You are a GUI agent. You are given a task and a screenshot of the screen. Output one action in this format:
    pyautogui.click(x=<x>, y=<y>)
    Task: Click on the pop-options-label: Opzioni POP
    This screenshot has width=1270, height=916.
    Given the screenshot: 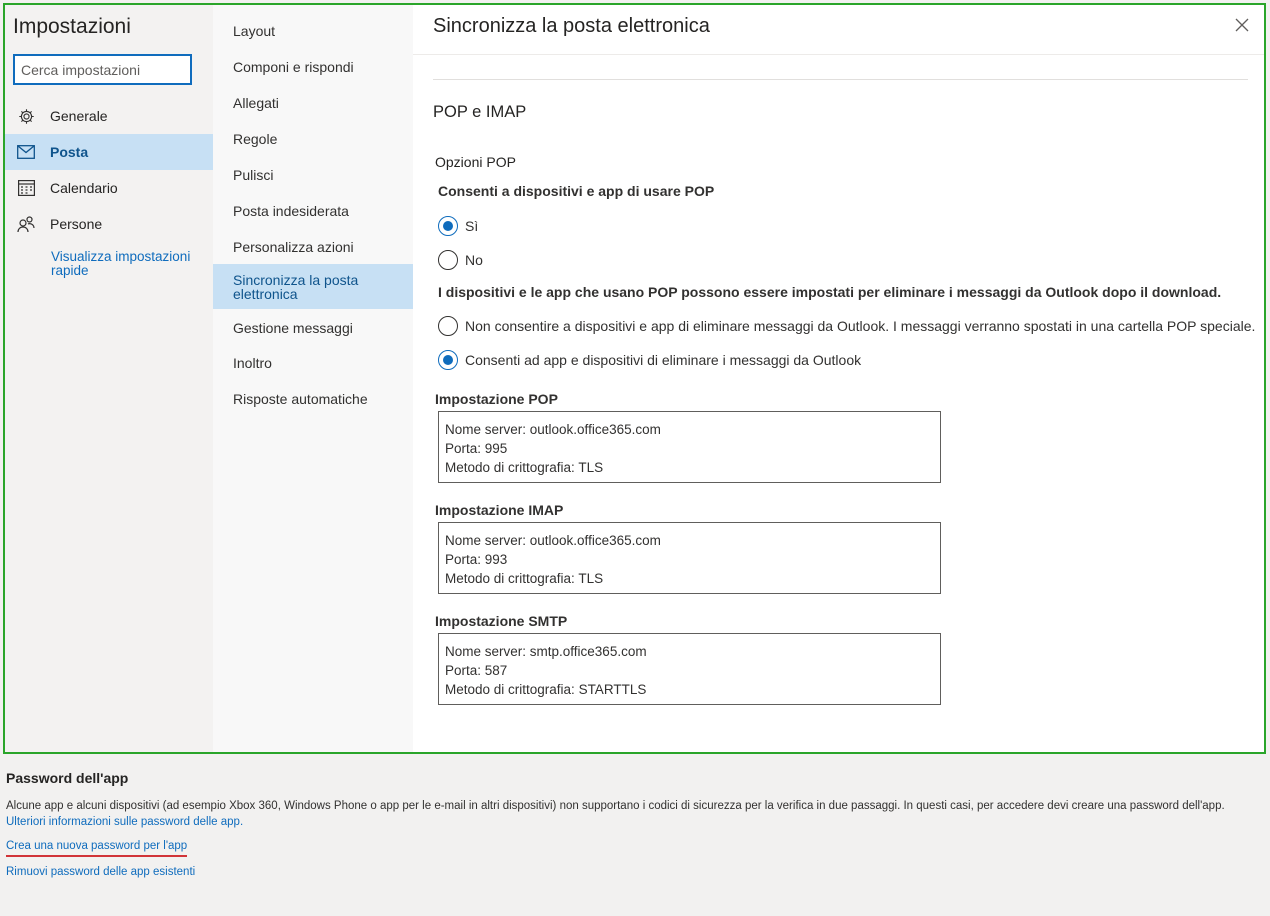 What is the action you would take?
    pyautogui.click(x=475, y=162)
    